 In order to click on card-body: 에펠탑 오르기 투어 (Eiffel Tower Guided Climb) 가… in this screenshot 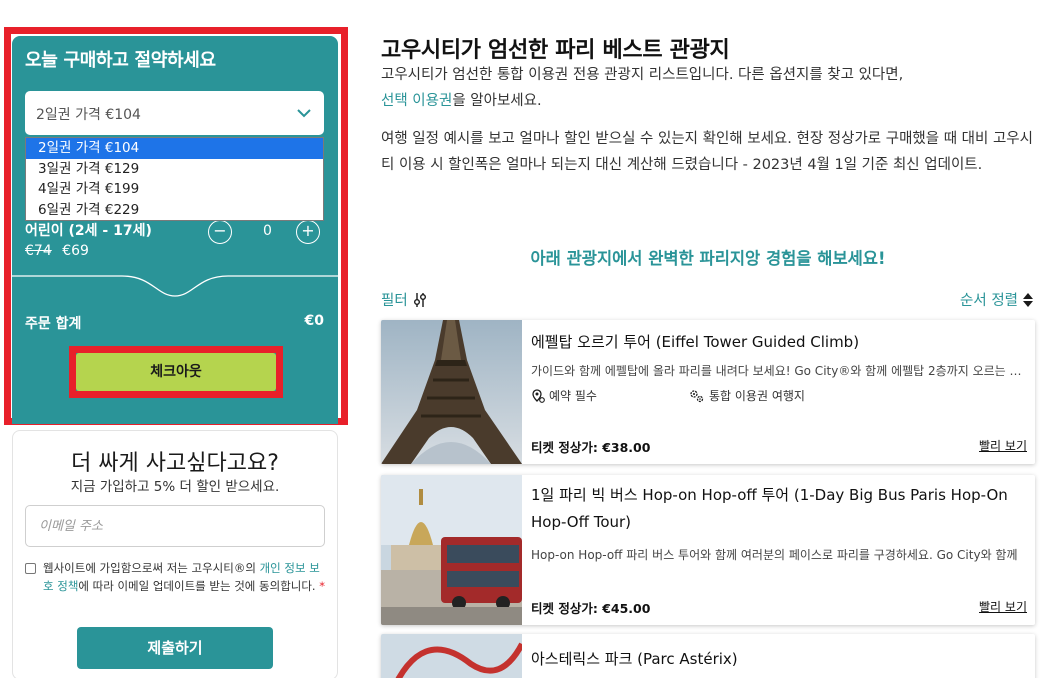, I will do `click(779, 392)`.